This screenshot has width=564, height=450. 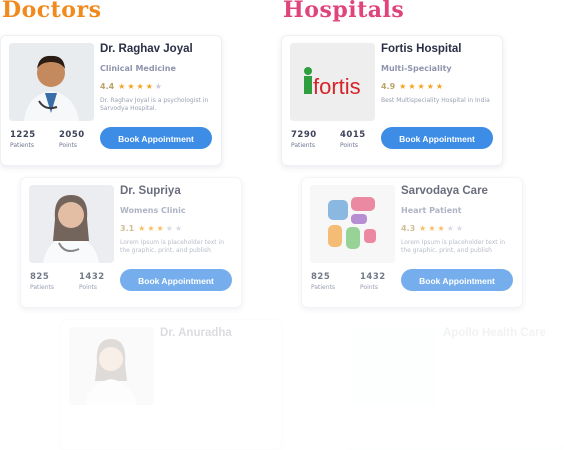 I want to click on doctor-name: Dr. Supriya, so click(x=150, y=191).